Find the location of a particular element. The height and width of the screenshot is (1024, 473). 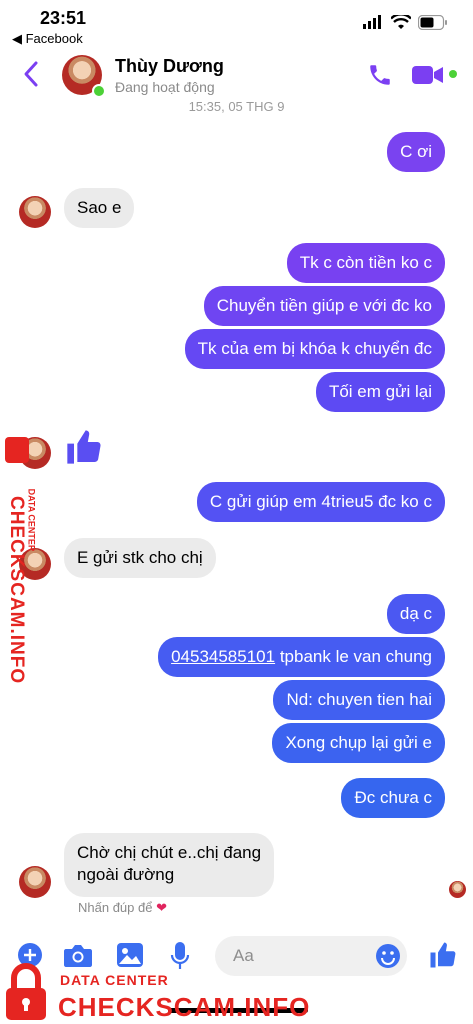

message-bubble-incoming: Chờ chị chút e..chị đang ngoài đường is located at coordinates (169, 865).